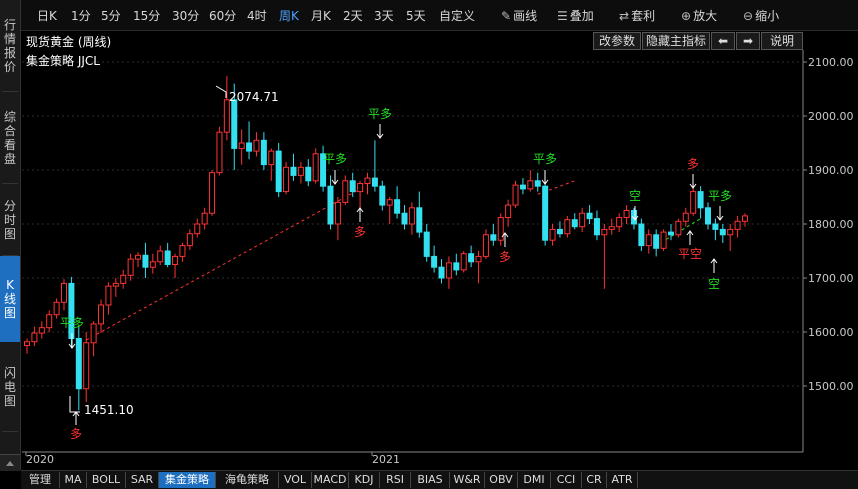 The width and height of the screenshot is (858, 489). What do you see at coordinates (295, 480) in the screenshot?
I see `btab-vol: VOL` at bounding box center [295, 480].